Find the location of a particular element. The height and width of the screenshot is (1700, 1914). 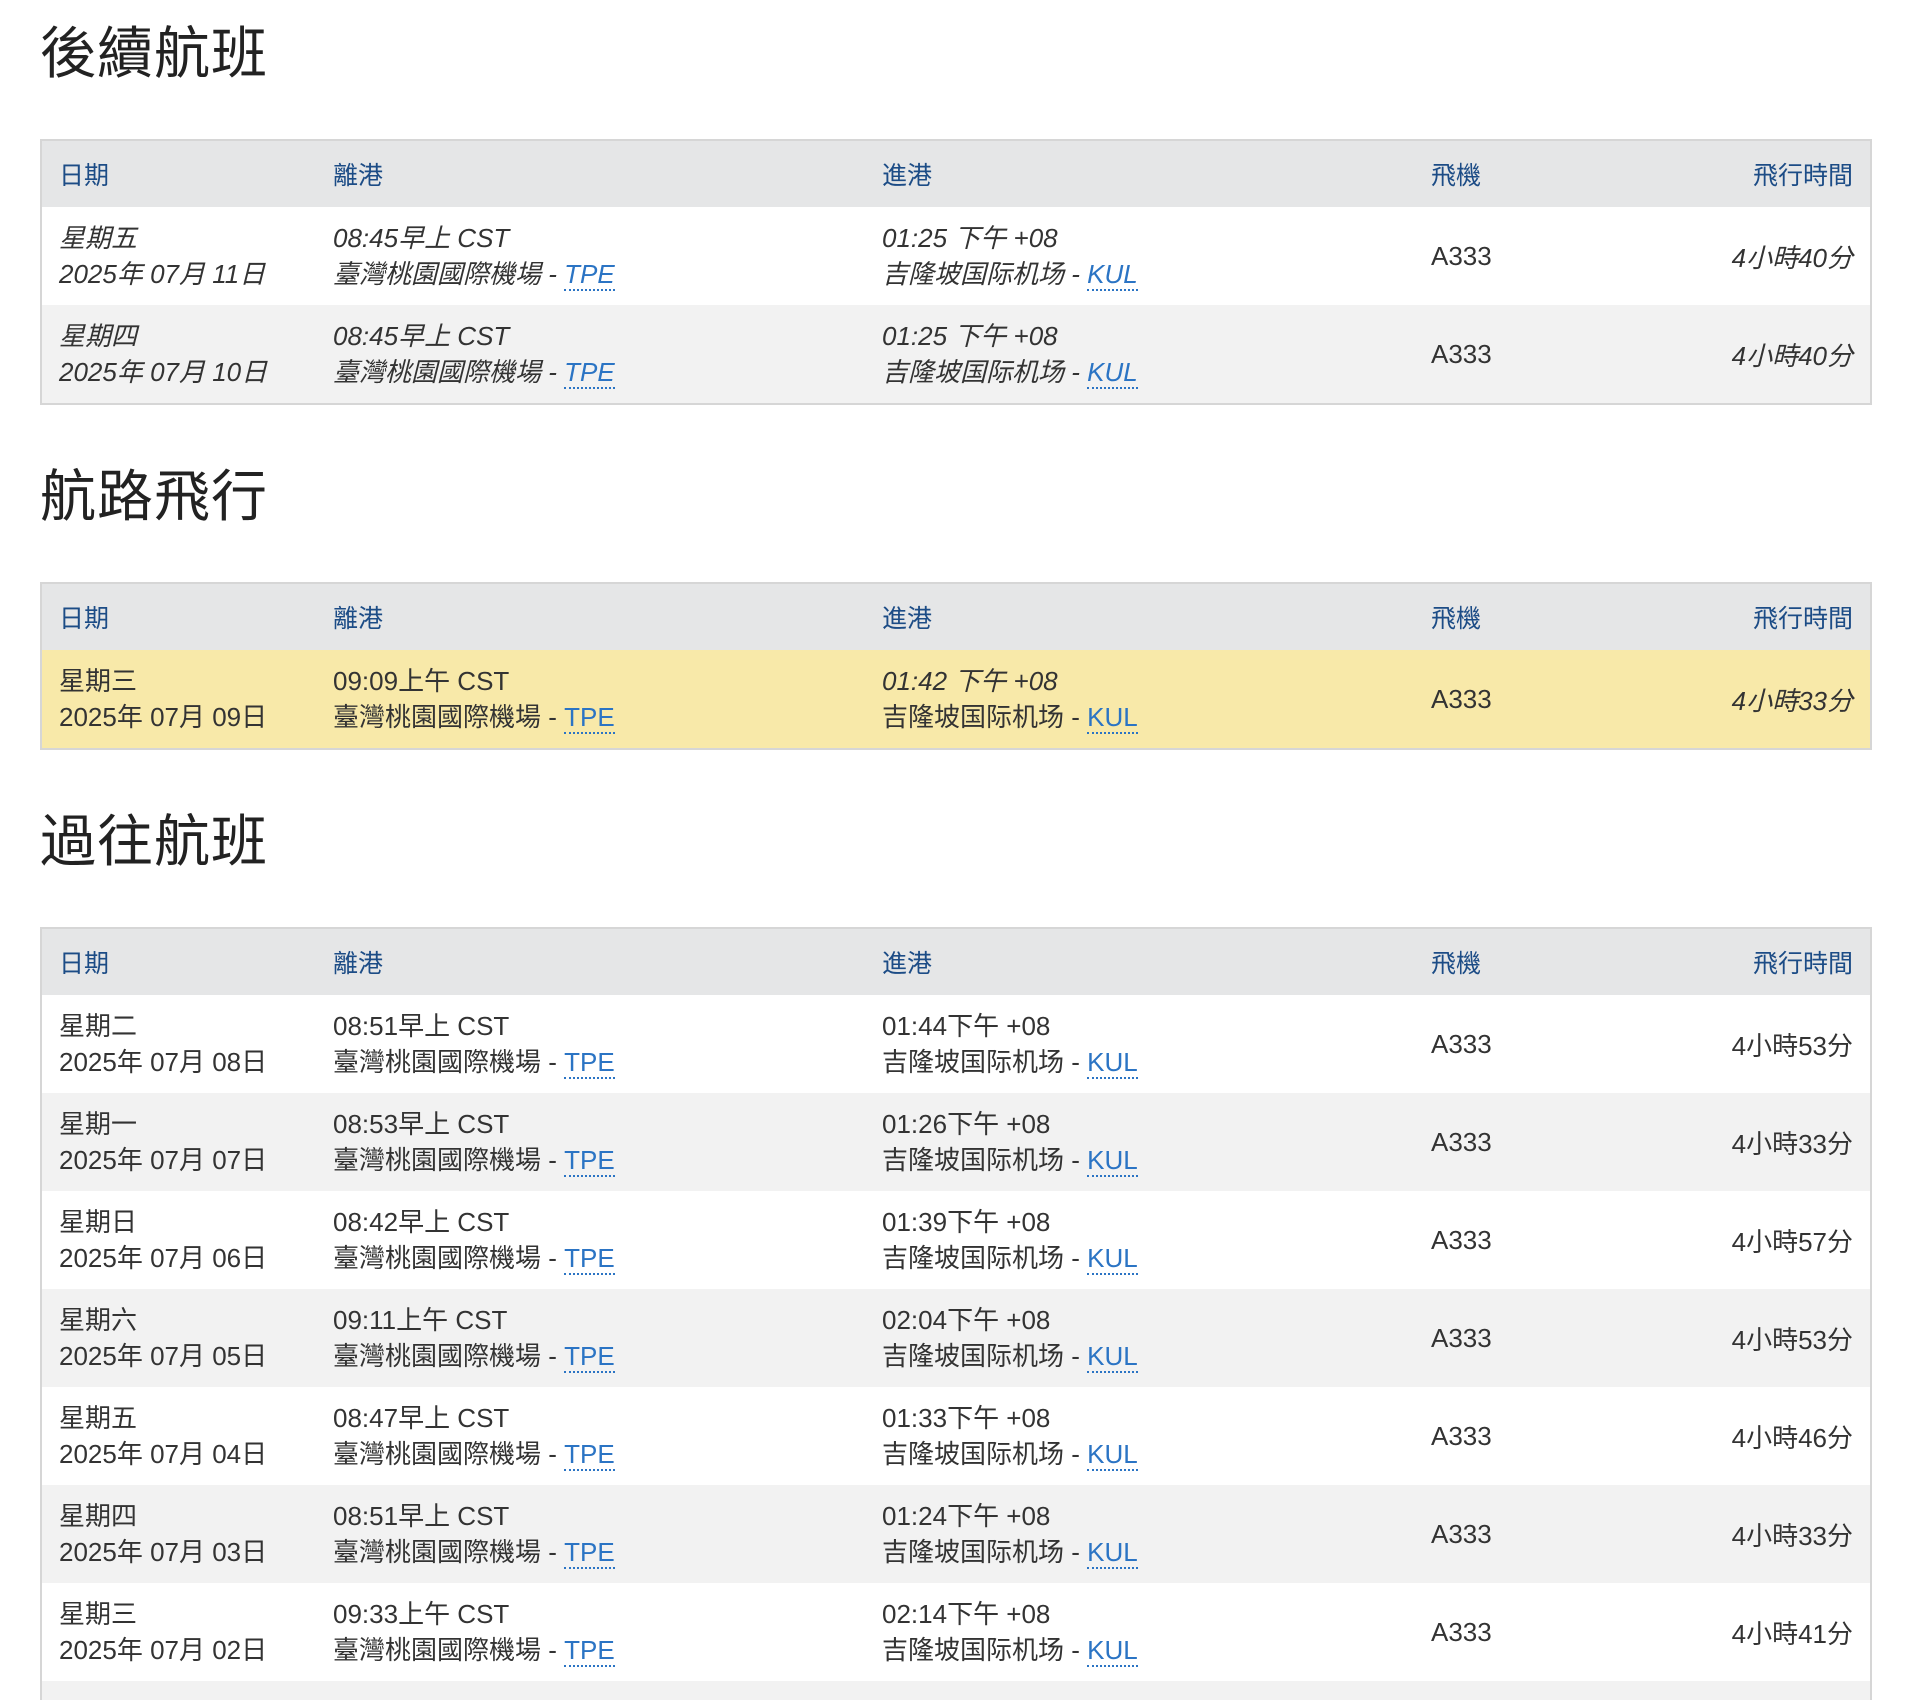

date: 2025年 07月 11日 is located at coordinates (162, 274).